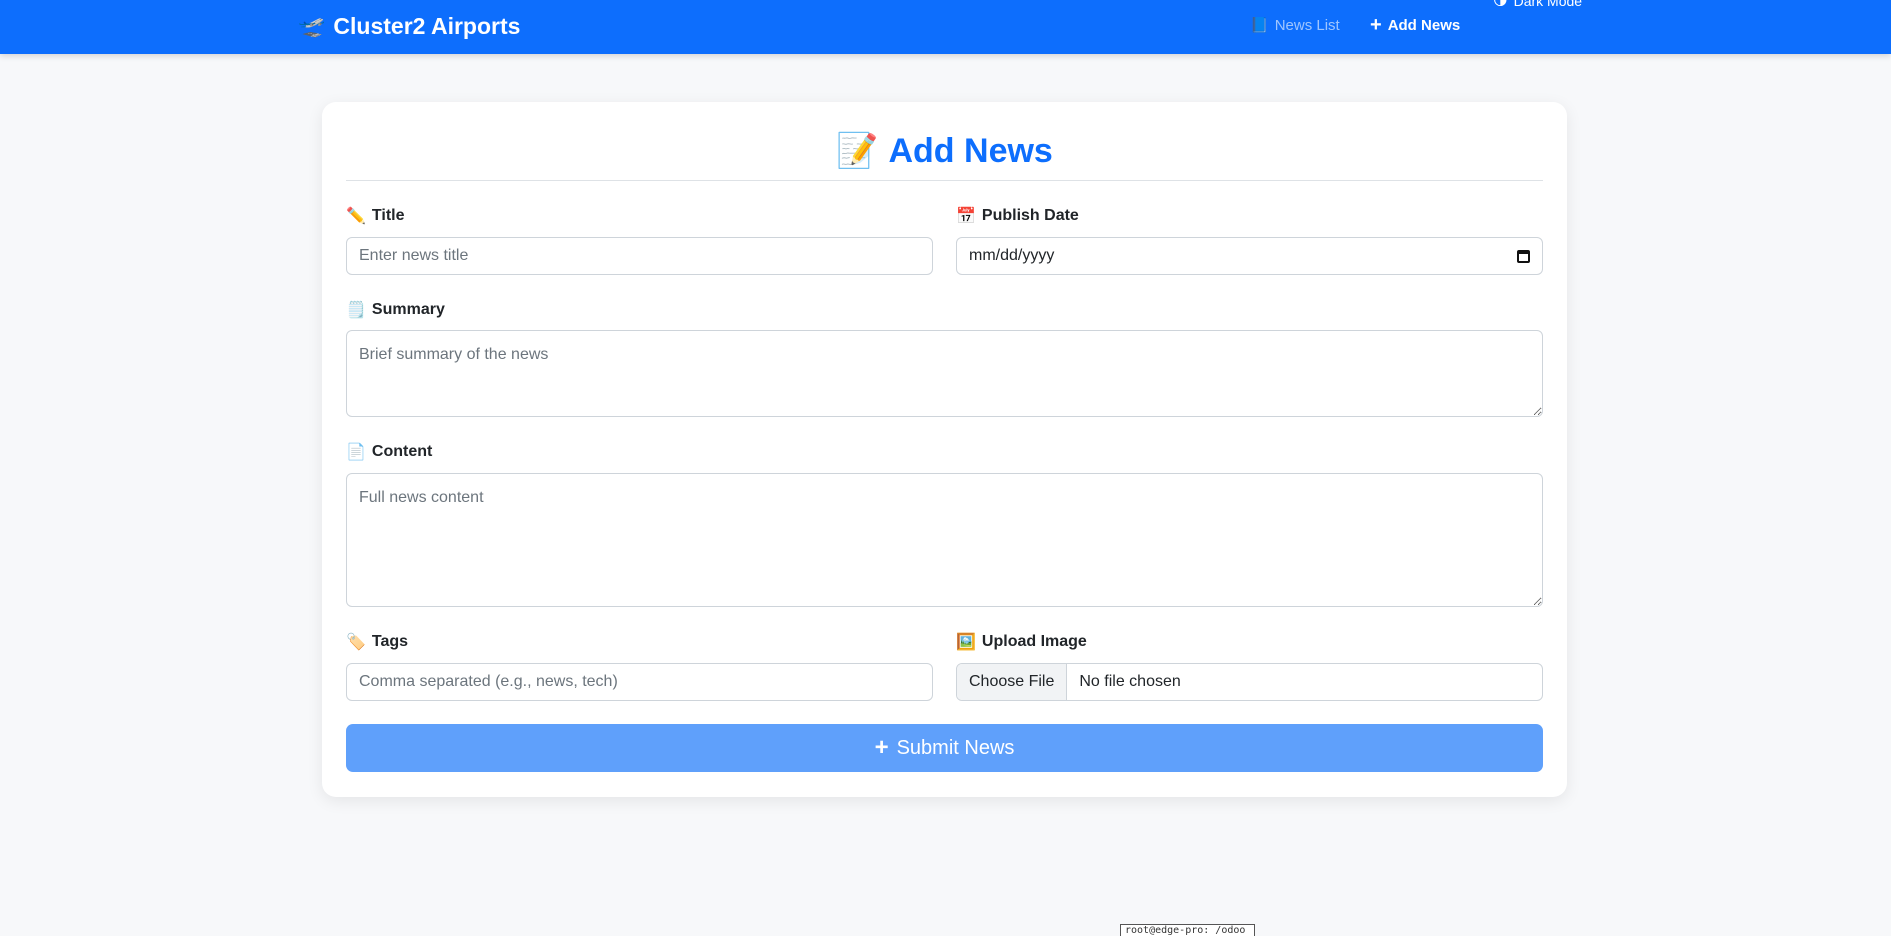 The image size is (1891, 936). I want to click on page-icon: 📄, so click(356, 452).